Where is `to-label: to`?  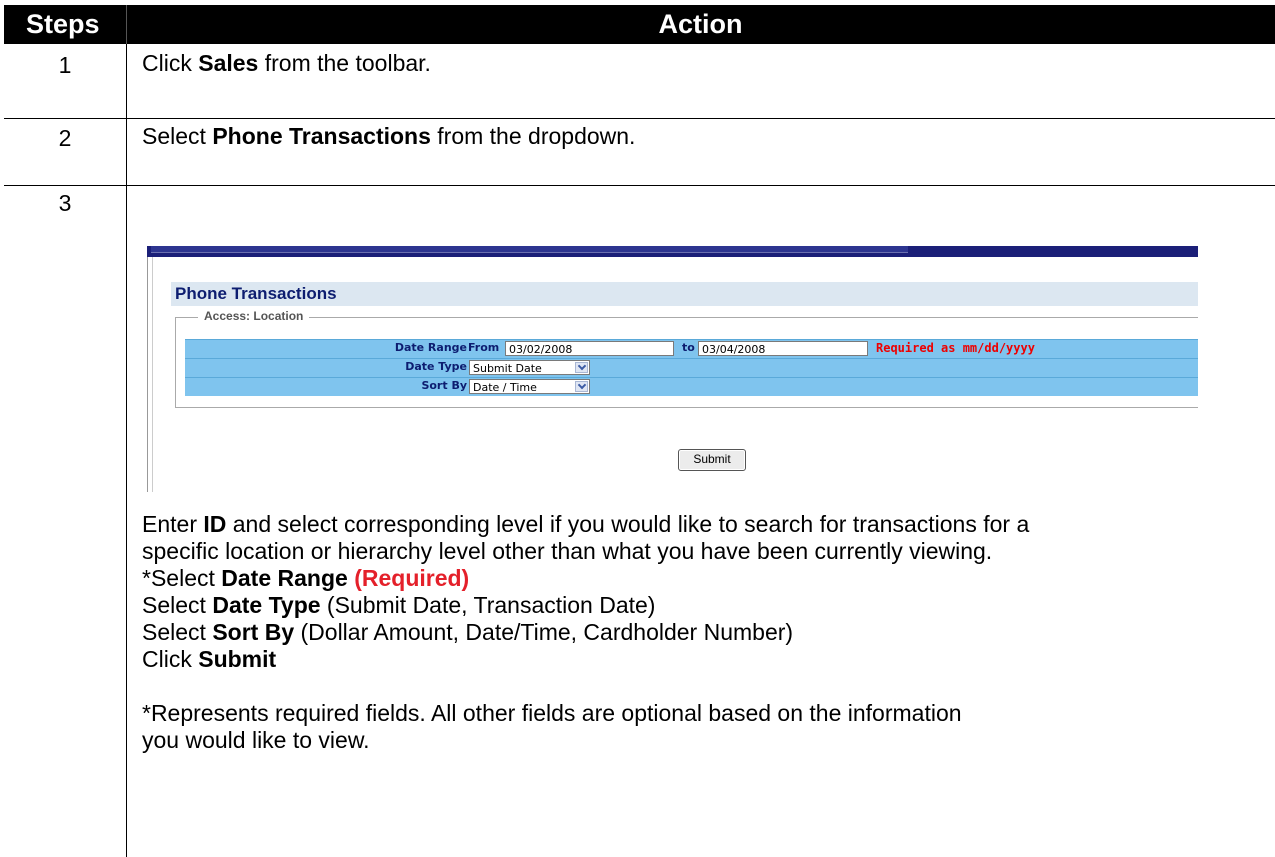 to-label: to is located at coordinates (688, 347).